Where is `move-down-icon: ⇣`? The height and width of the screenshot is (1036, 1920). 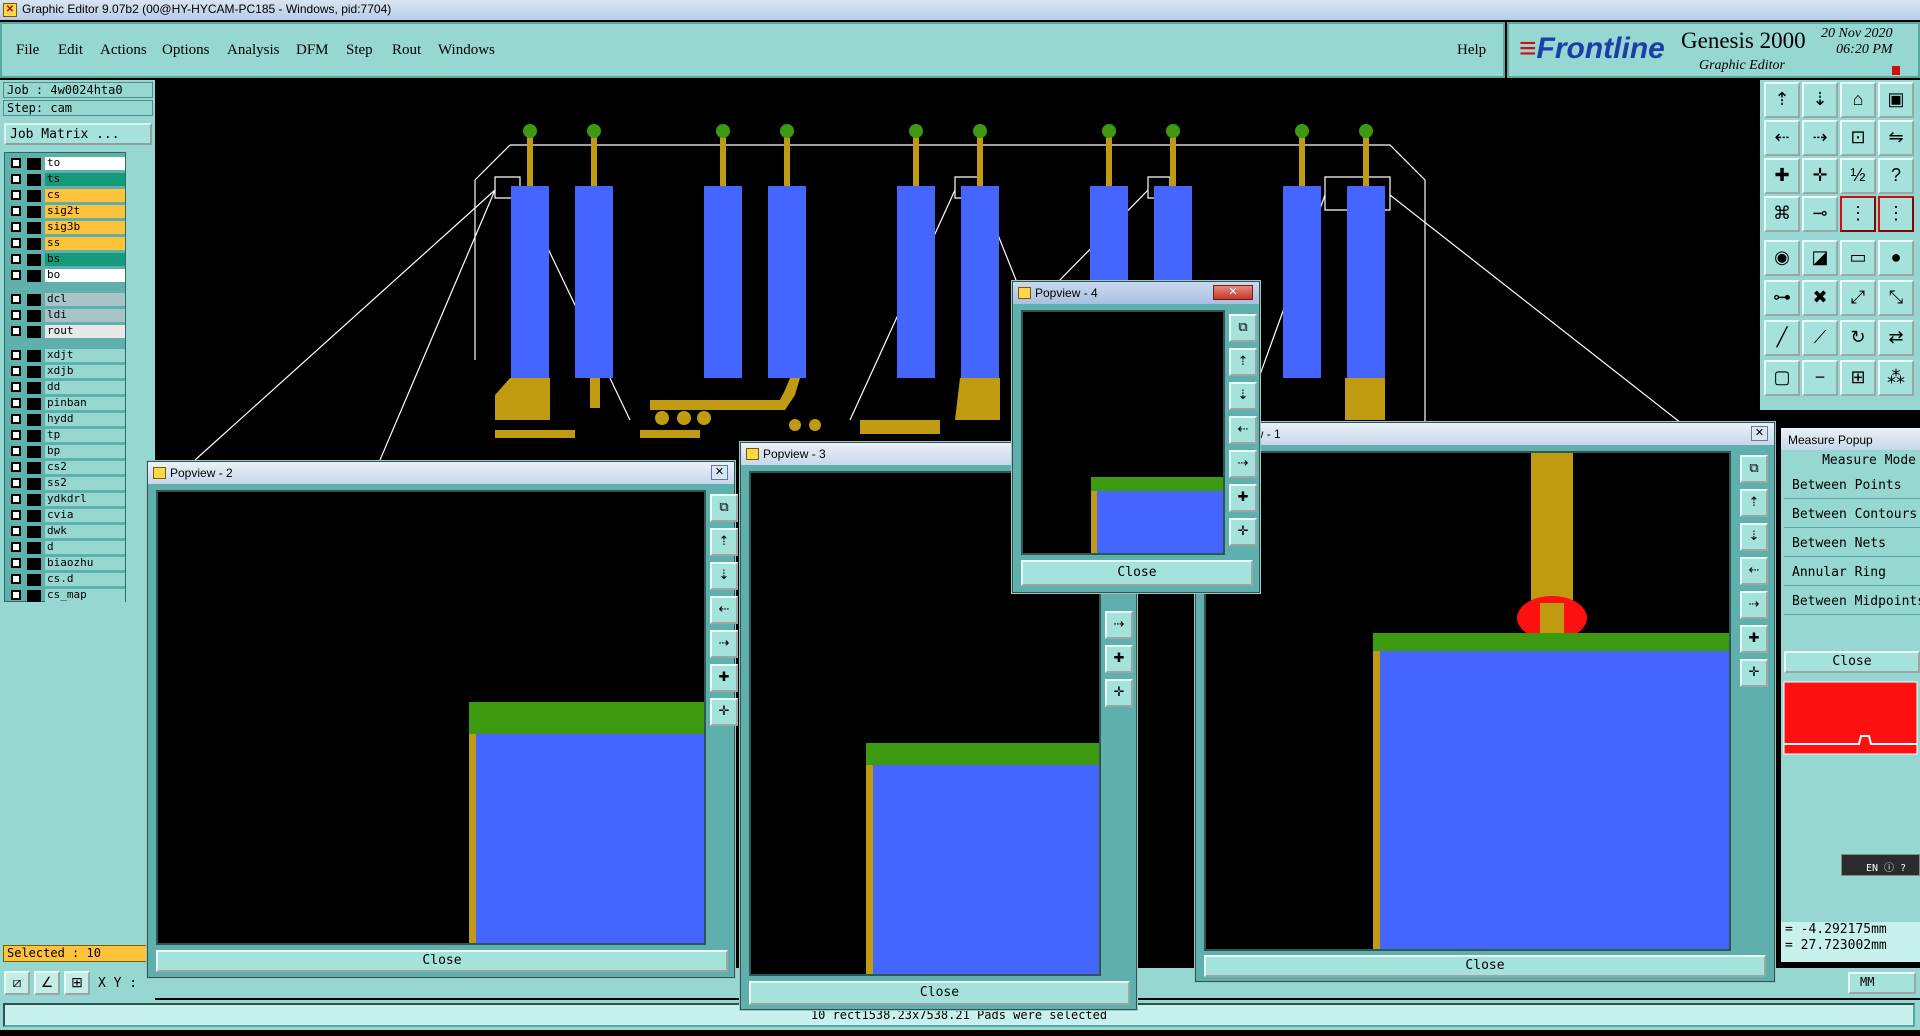 move-down-icon: ⇣ is located at coordinates (1820, 100).